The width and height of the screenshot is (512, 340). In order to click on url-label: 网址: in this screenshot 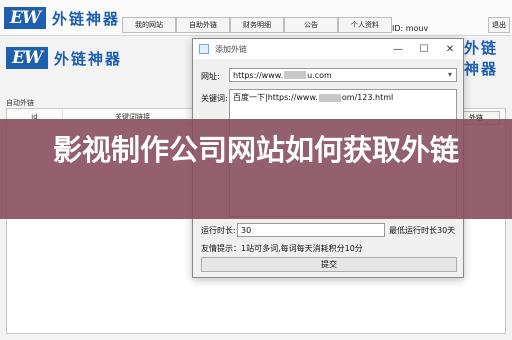, I will do `click(210, 76)`.